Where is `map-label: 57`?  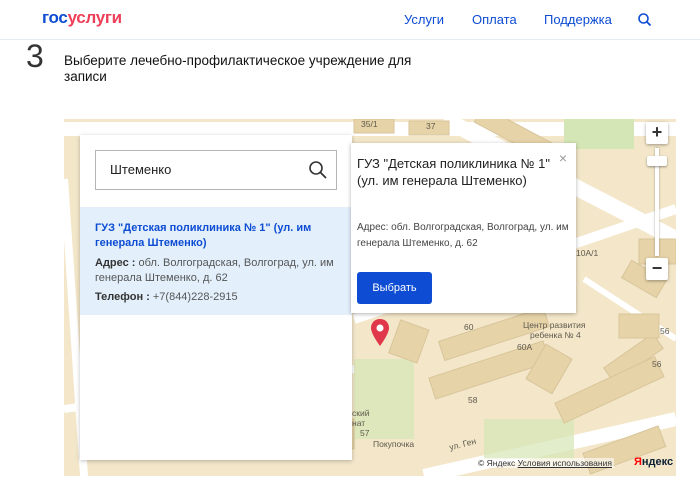 map-label: 57 is located at coordinates (365, 433).